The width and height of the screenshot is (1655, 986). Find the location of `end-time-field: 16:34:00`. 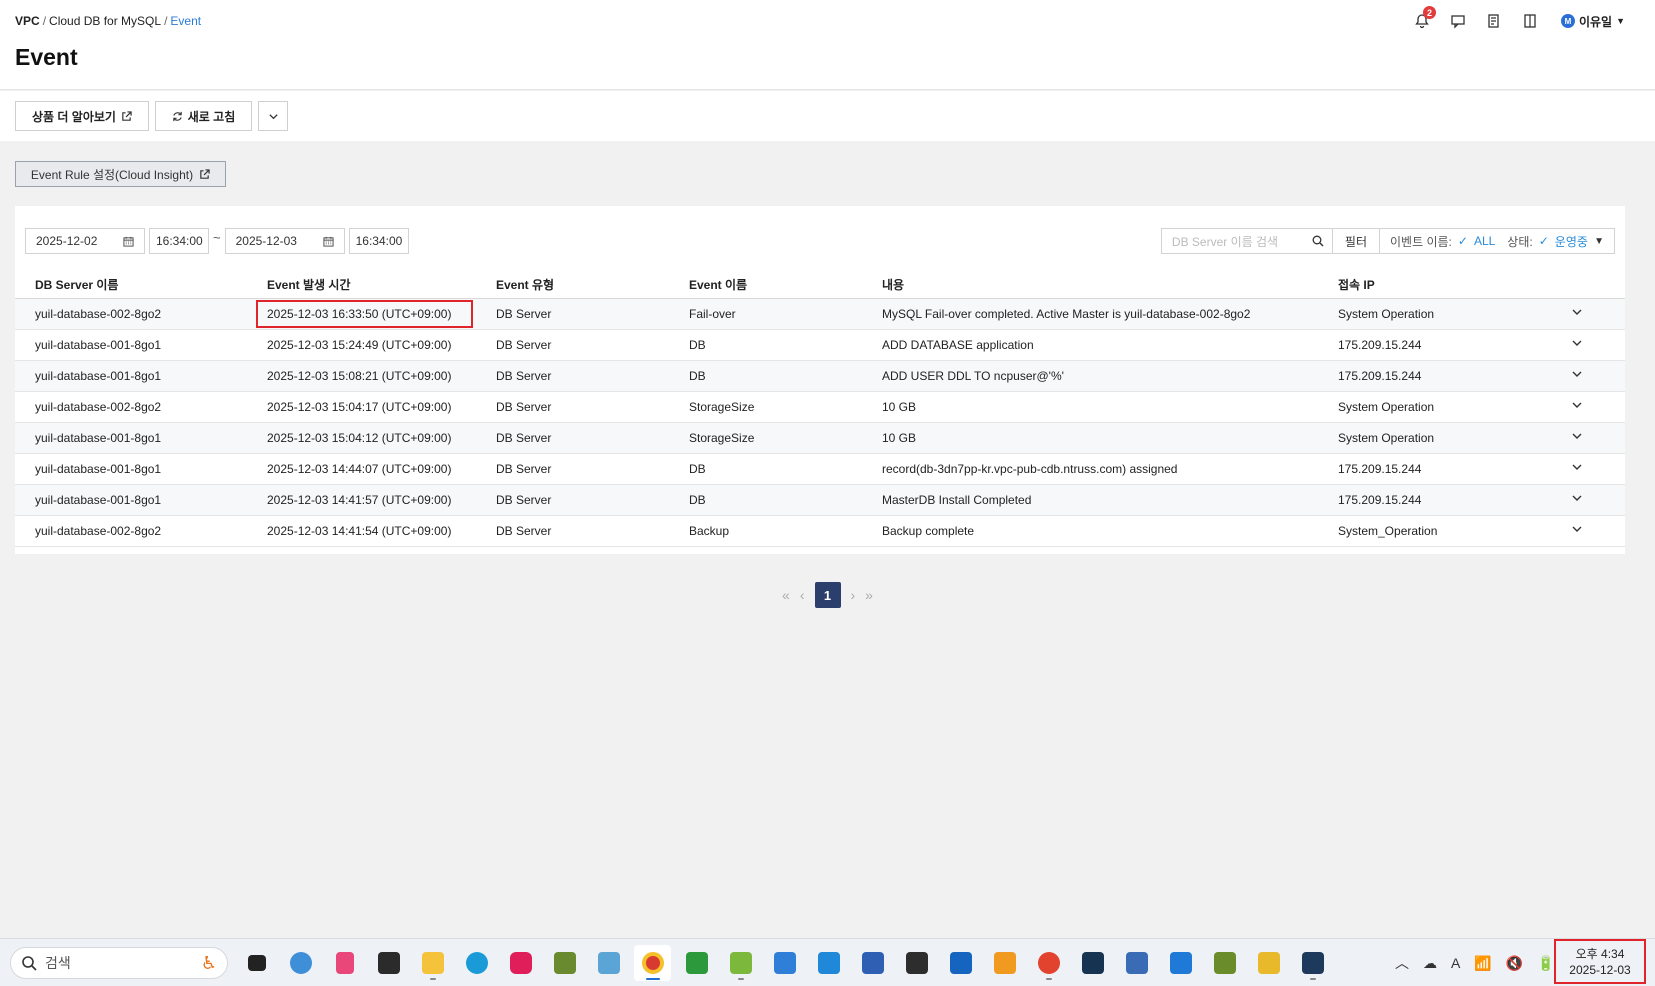

end-time-field: 16:34:00 is located at coordinates (378, 241).